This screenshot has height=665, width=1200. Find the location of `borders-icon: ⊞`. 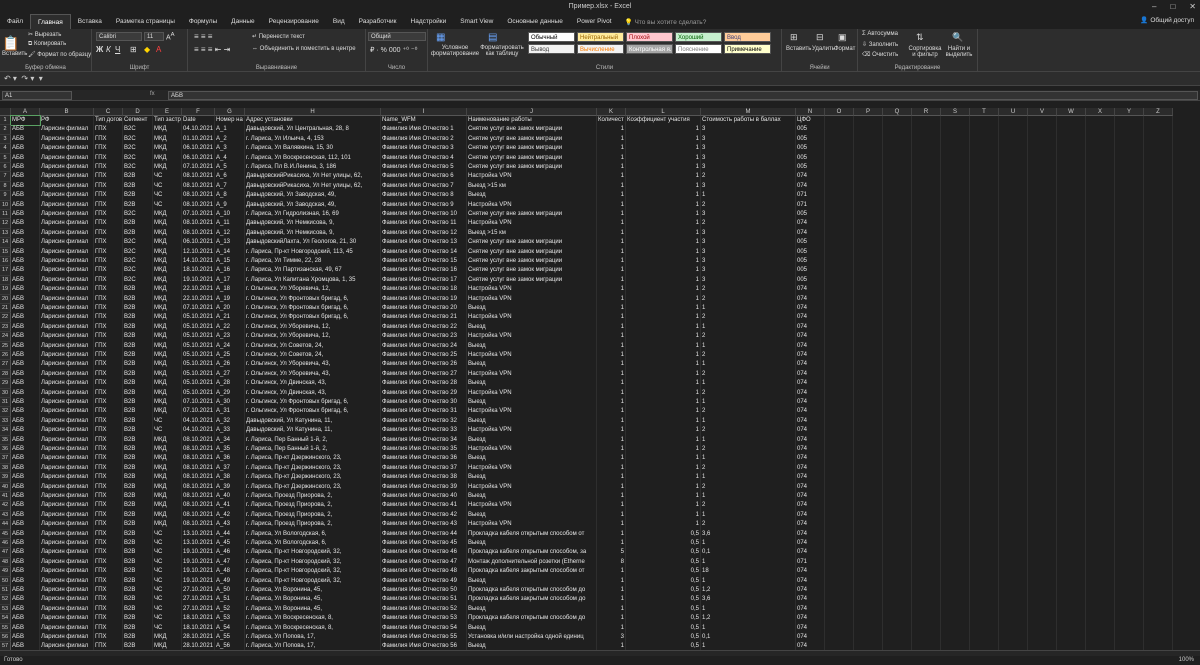

borders-icon: ⊞ is located at coordinates (133, 49).